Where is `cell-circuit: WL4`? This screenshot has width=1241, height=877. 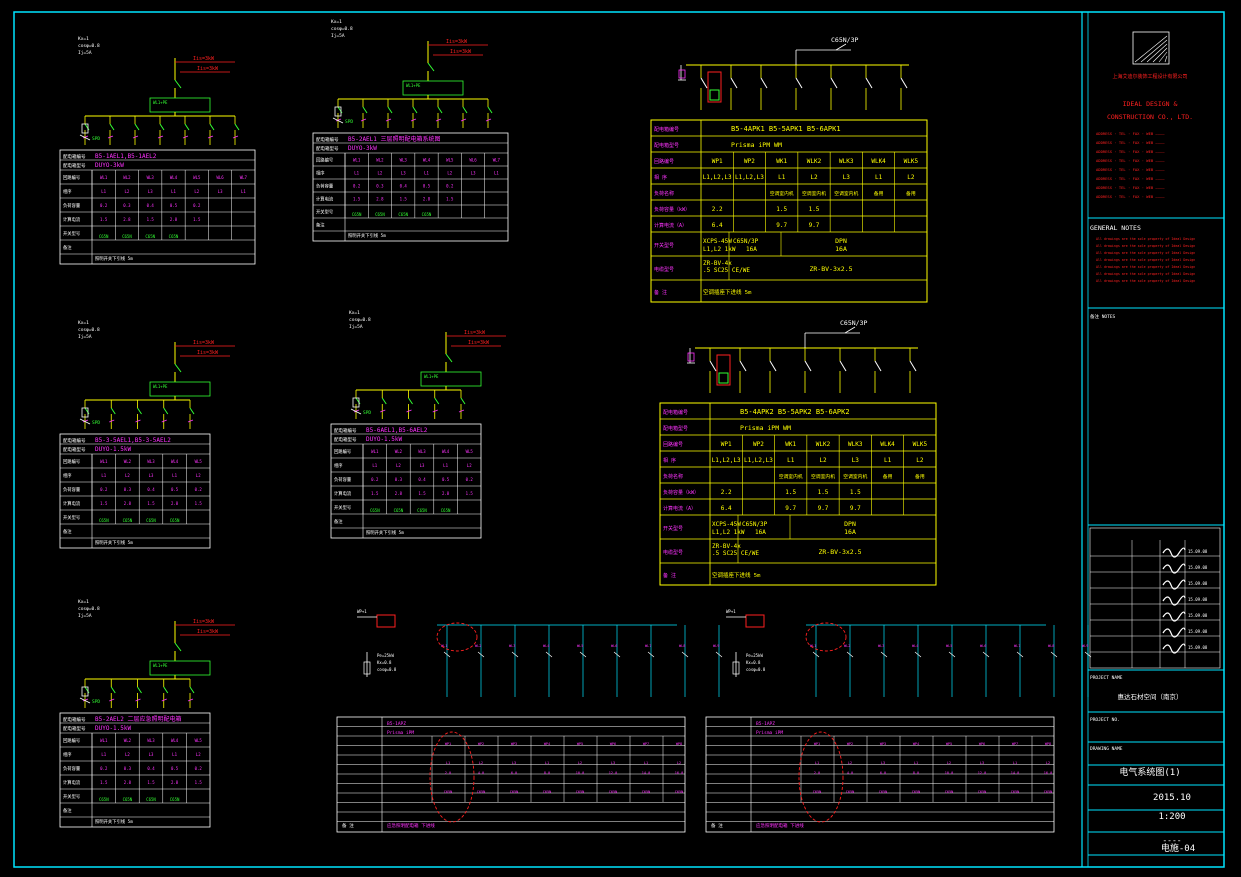 cell-circuit: WL4 is located at coordinates (174, 177).